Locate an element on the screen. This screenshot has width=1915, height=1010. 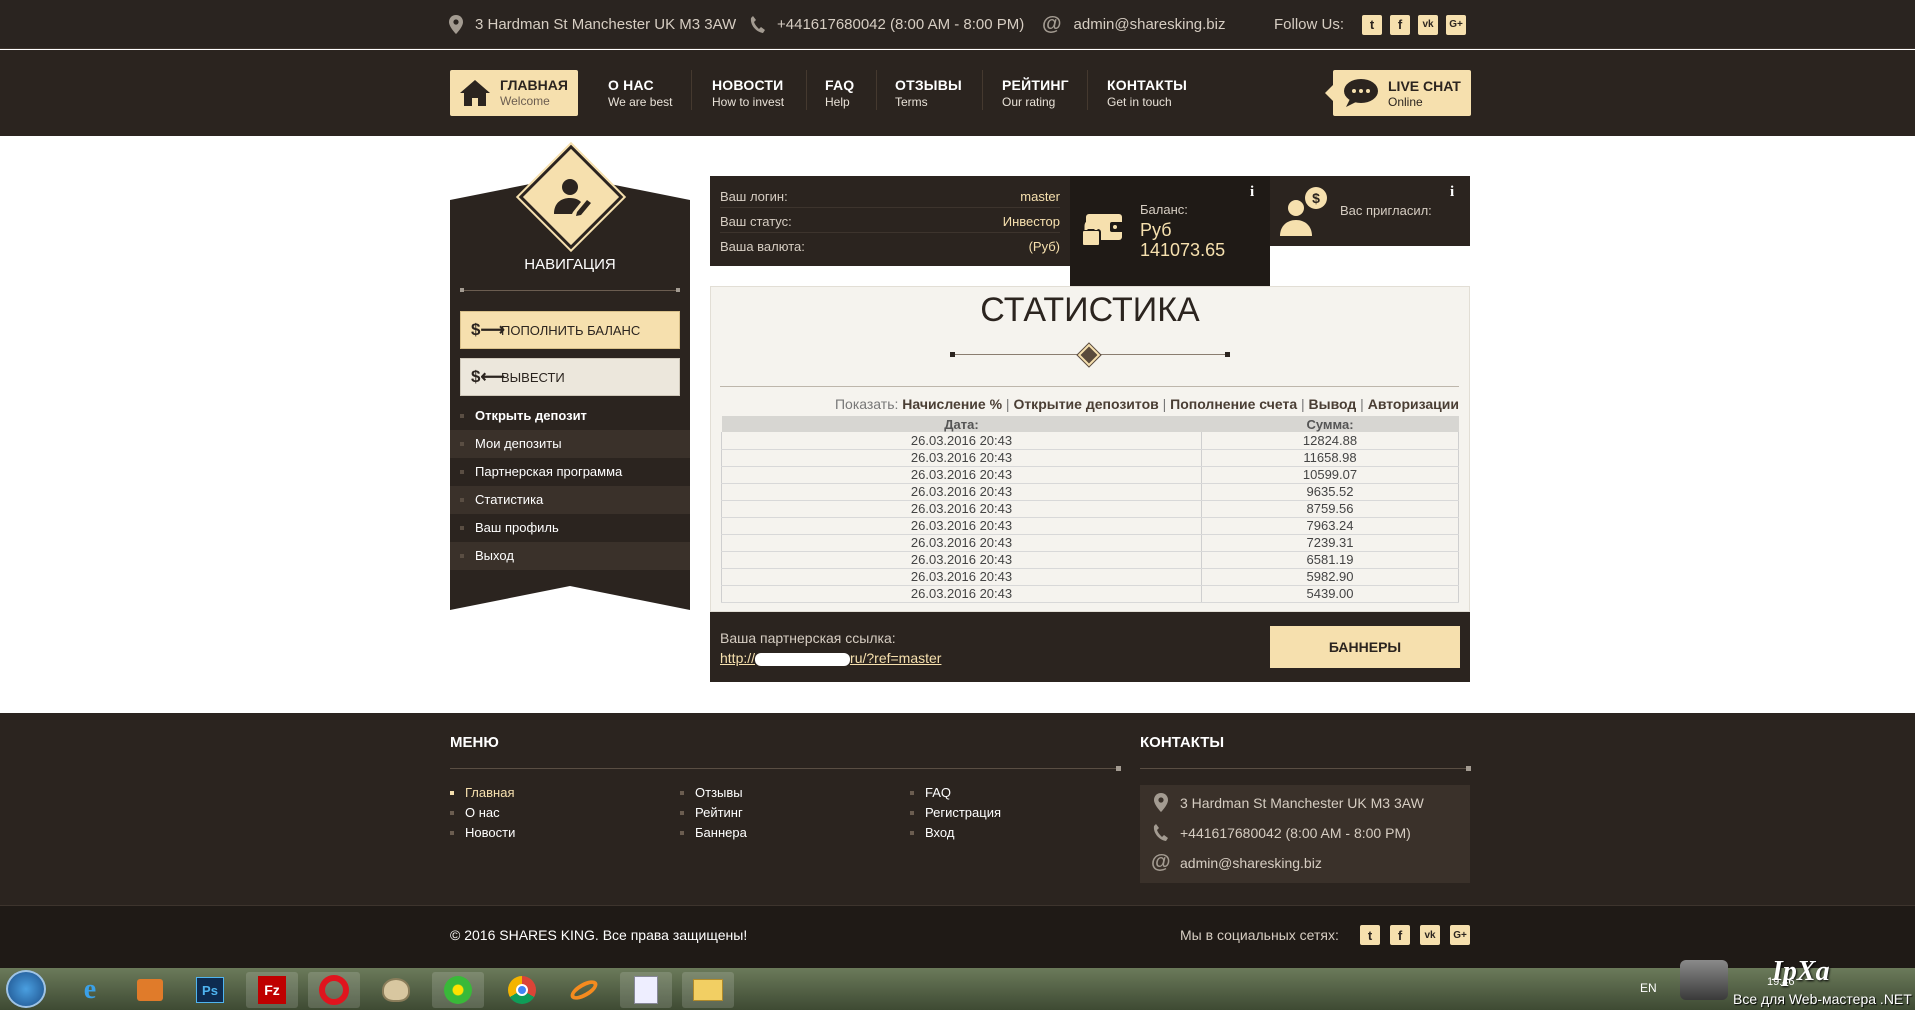
row-amount: 9635.52 is located at coordinates (1330, 492).